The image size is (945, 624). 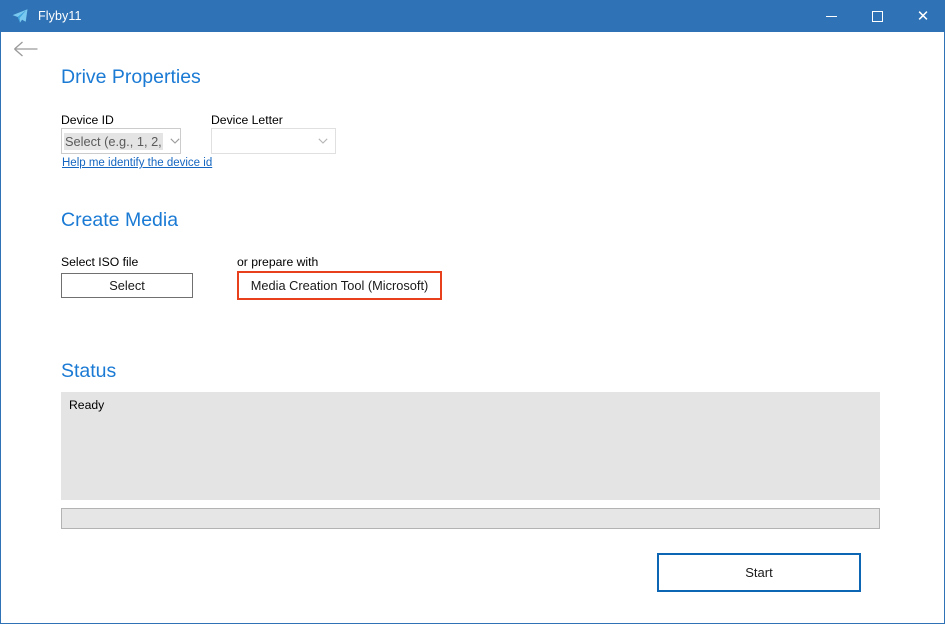 What do you see at coordinates (759, 572) in the screenshot?
I see `start-button: Start` at bounding box center [759, 572].